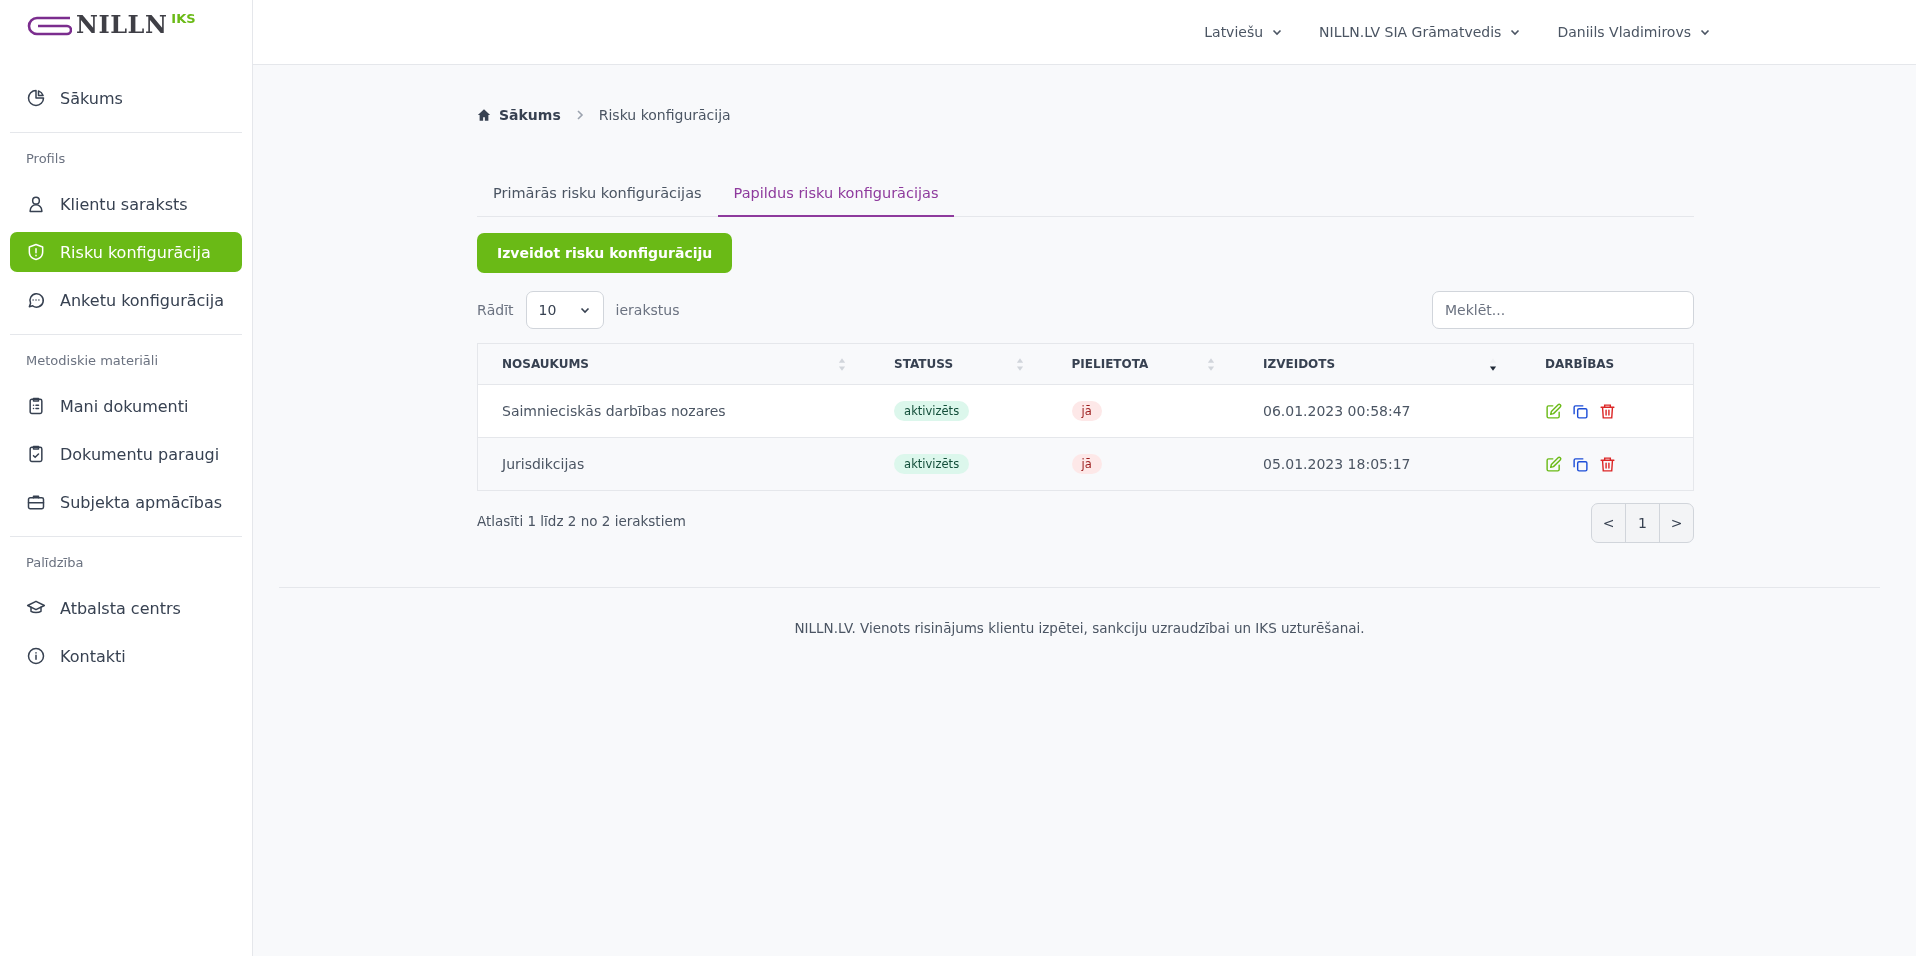  Describe the element at coordinates (36, 252) in the screenshot. I see `shield-icon` at that location.